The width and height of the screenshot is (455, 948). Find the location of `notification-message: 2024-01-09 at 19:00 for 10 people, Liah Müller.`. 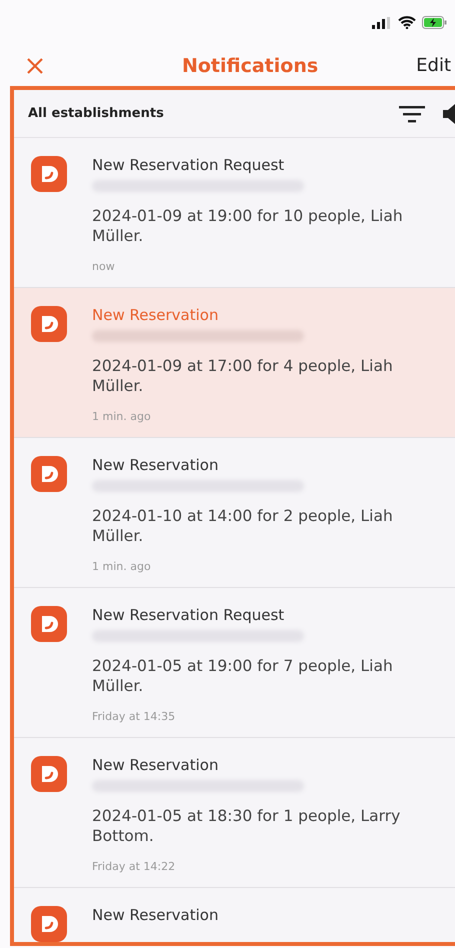

notification-message: 2024-01-09 at 19:00 for 10 people, Liah Müller. is located at coordinates (248, 226).